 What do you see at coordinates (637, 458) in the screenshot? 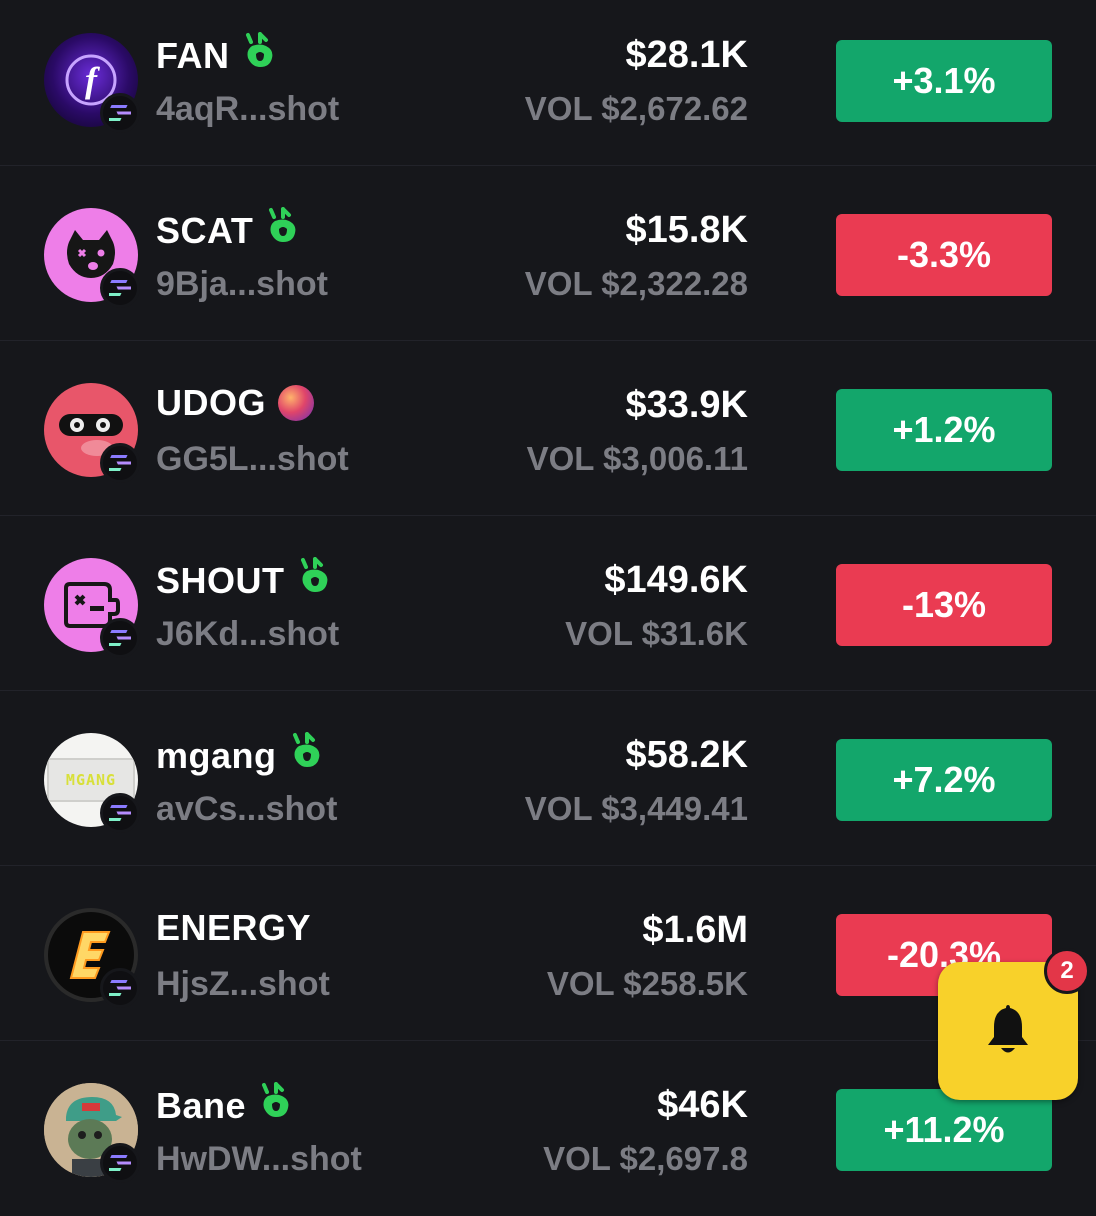
I see `volume: VOL $3,006.11` at bounding box center [637, 458].